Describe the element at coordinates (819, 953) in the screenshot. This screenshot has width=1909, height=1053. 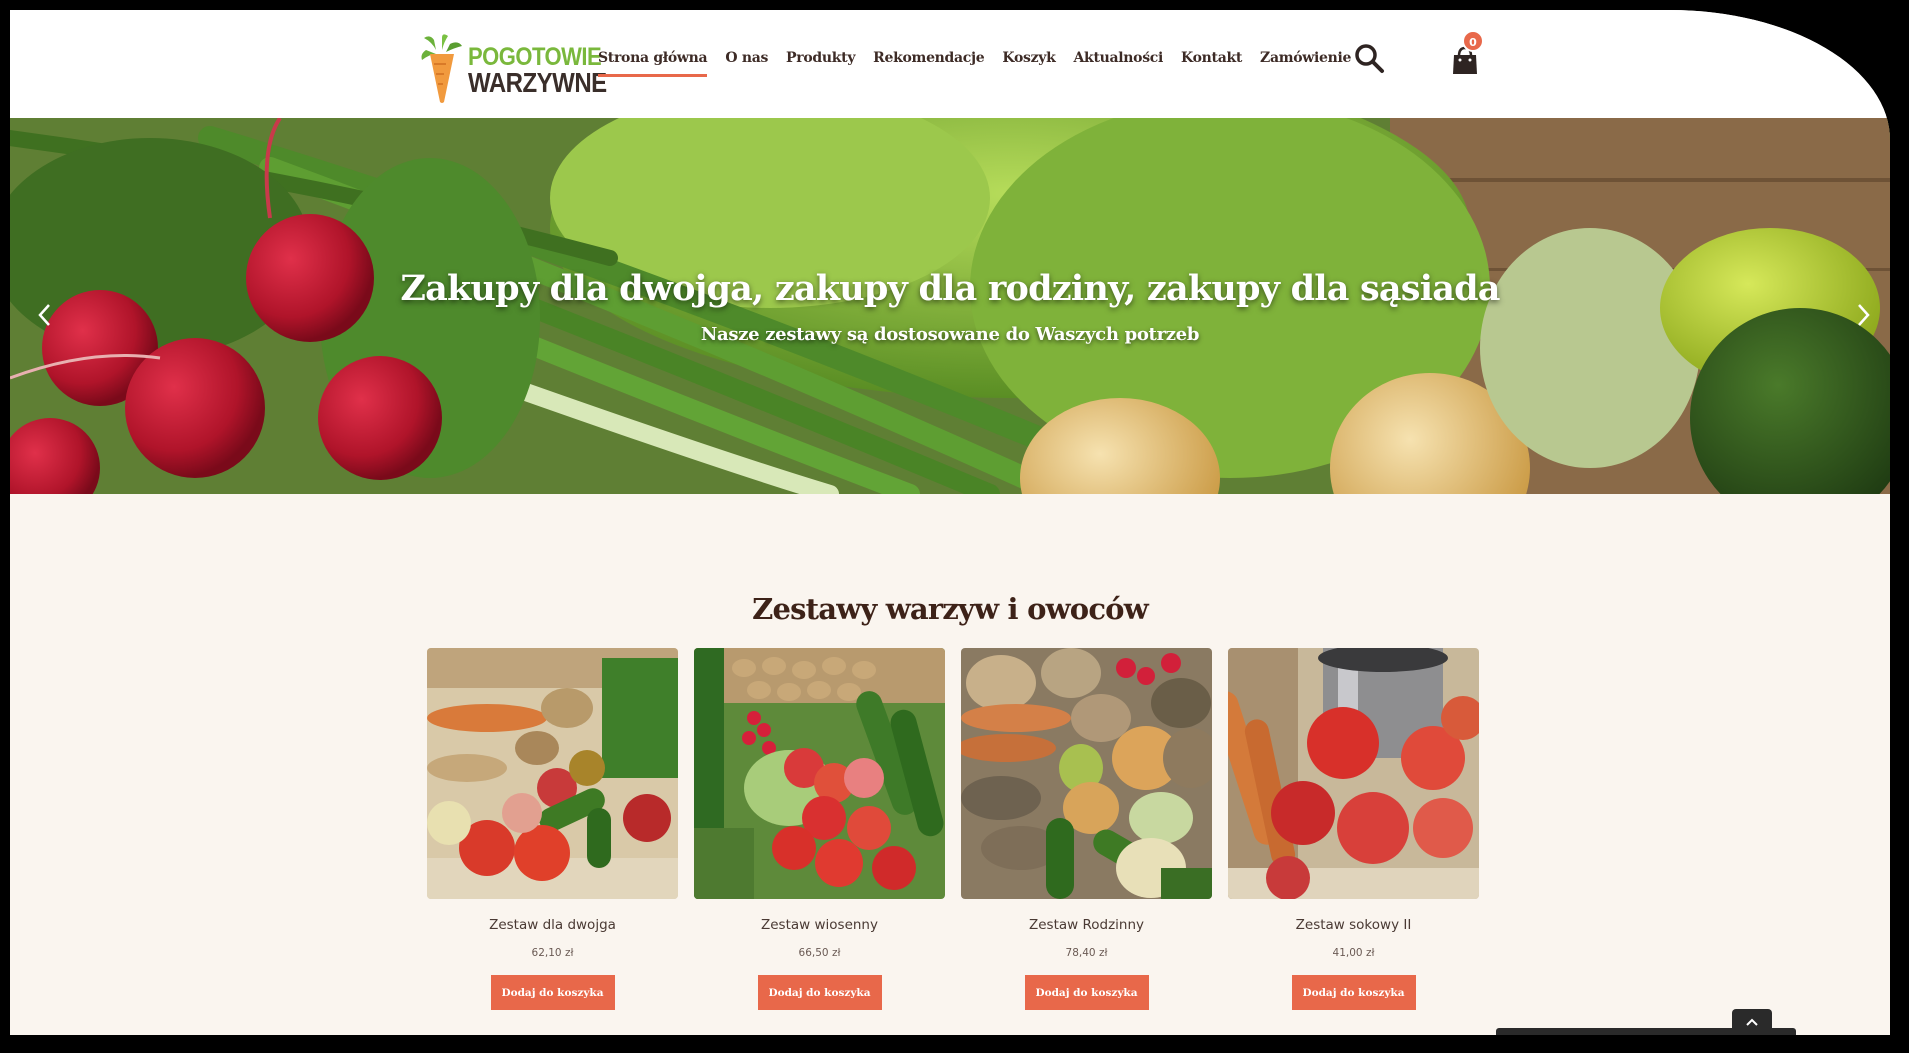
I see `product-price: 66,50 zł` at that location.